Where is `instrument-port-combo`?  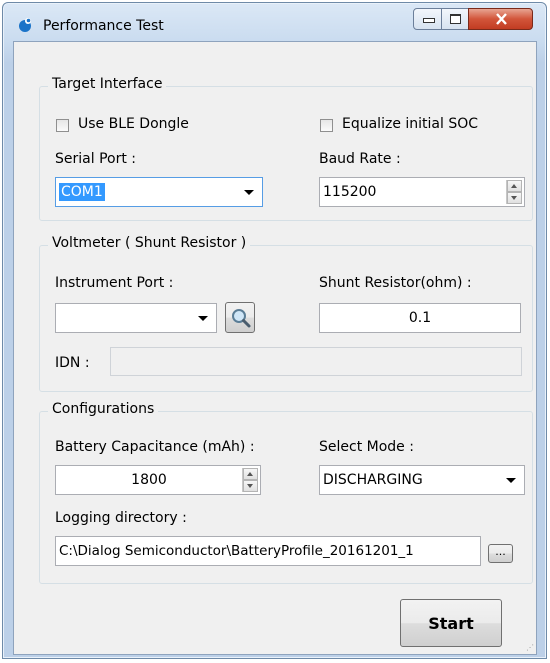
instrument-port-combo is located at coordinates (136, 318).